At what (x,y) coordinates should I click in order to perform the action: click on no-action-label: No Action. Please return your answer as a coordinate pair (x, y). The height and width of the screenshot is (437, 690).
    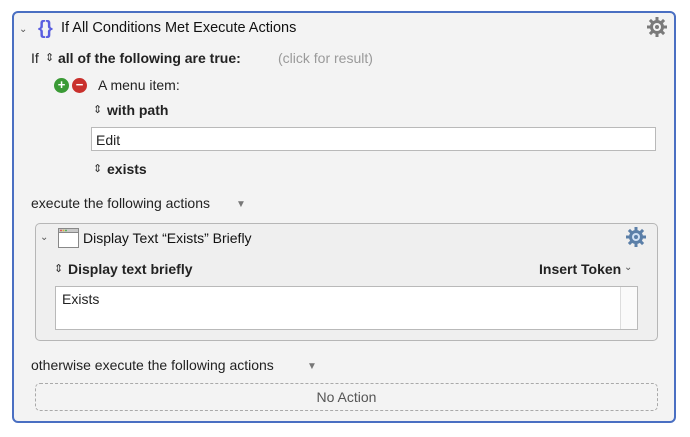
    Looking at the image, I should click on (346, 397).